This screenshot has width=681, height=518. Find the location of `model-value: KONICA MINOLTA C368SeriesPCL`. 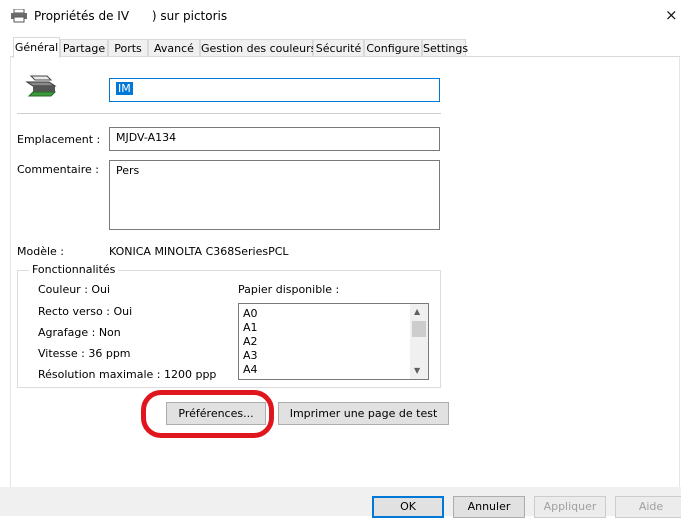

model-value: KONICA MINOLTA C368SeriesPCL is located at coordinates (199, 251).